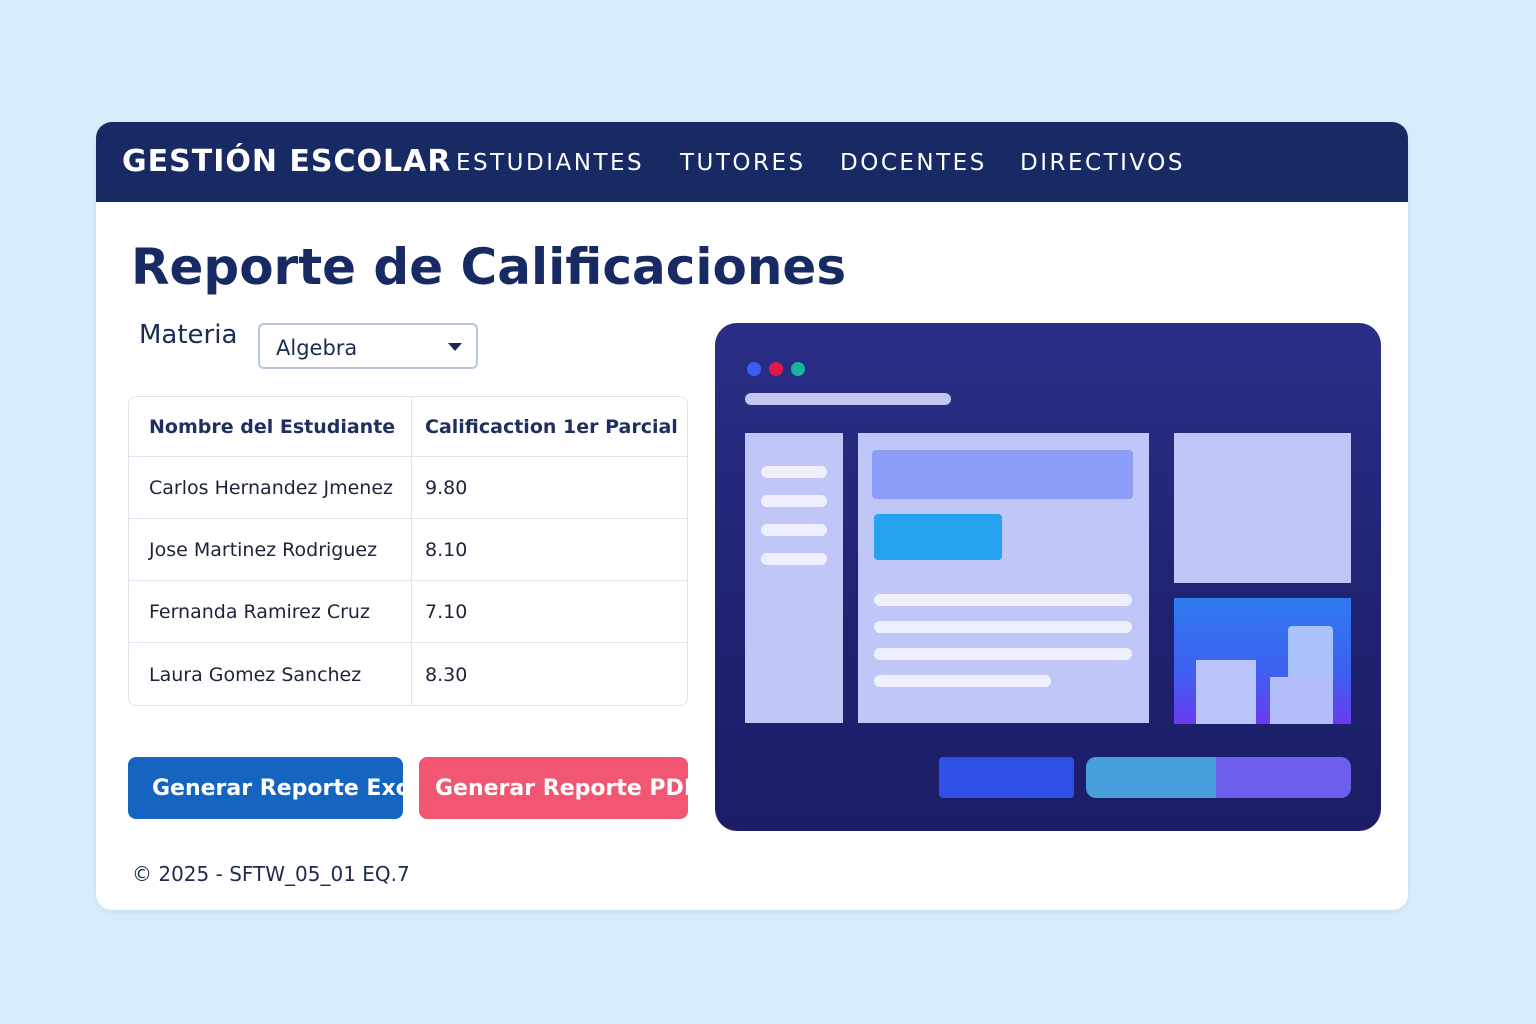 This screenshot has height=1024, width=1536. Describe the element at coordinates (368, 346) in the screenshot. I see `subject-select: Algebra` at that location.